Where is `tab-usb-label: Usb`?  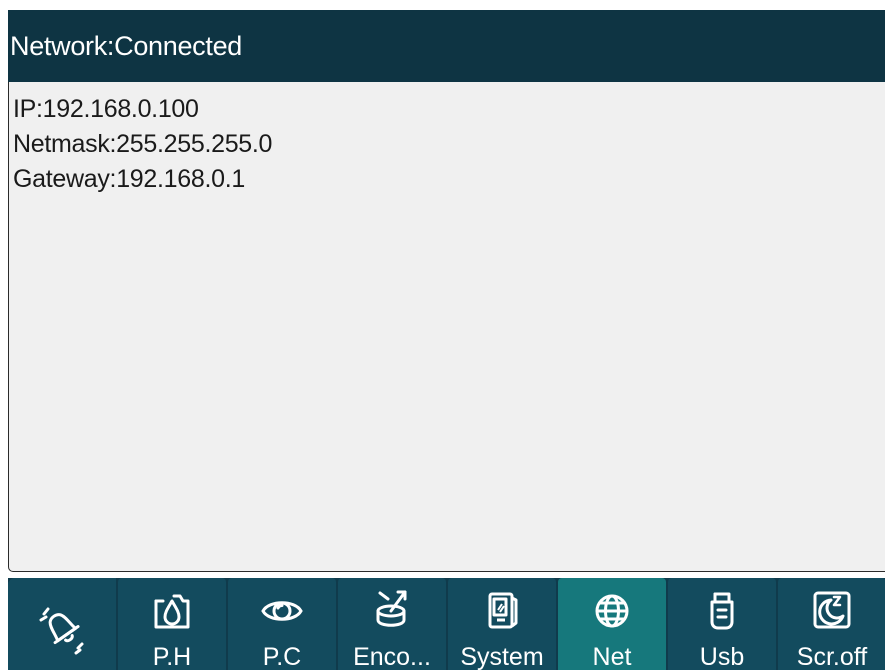 tab-usb-label: Usb is located at coordinates (722, 657).